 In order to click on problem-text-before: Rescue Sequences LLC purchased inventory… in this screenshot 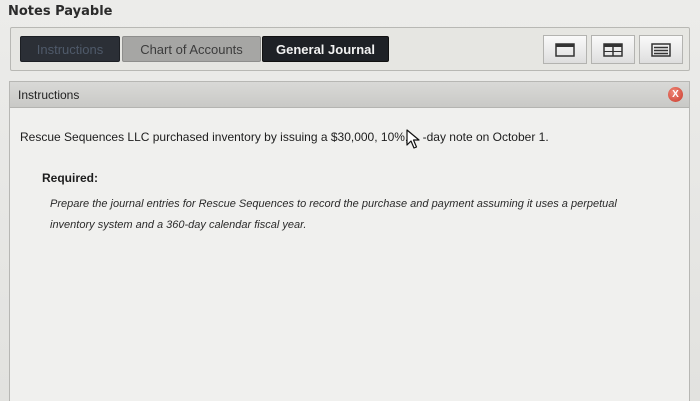, I will do `click(216, 137)`.